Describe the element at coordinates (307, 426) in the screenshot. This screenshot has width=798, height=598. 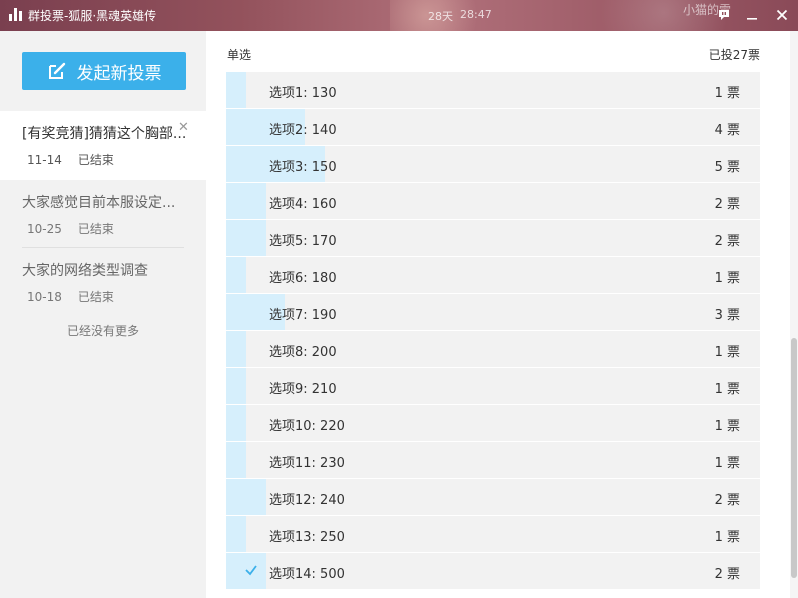
I see `vote-option-label: 选项10: 220` at that location.